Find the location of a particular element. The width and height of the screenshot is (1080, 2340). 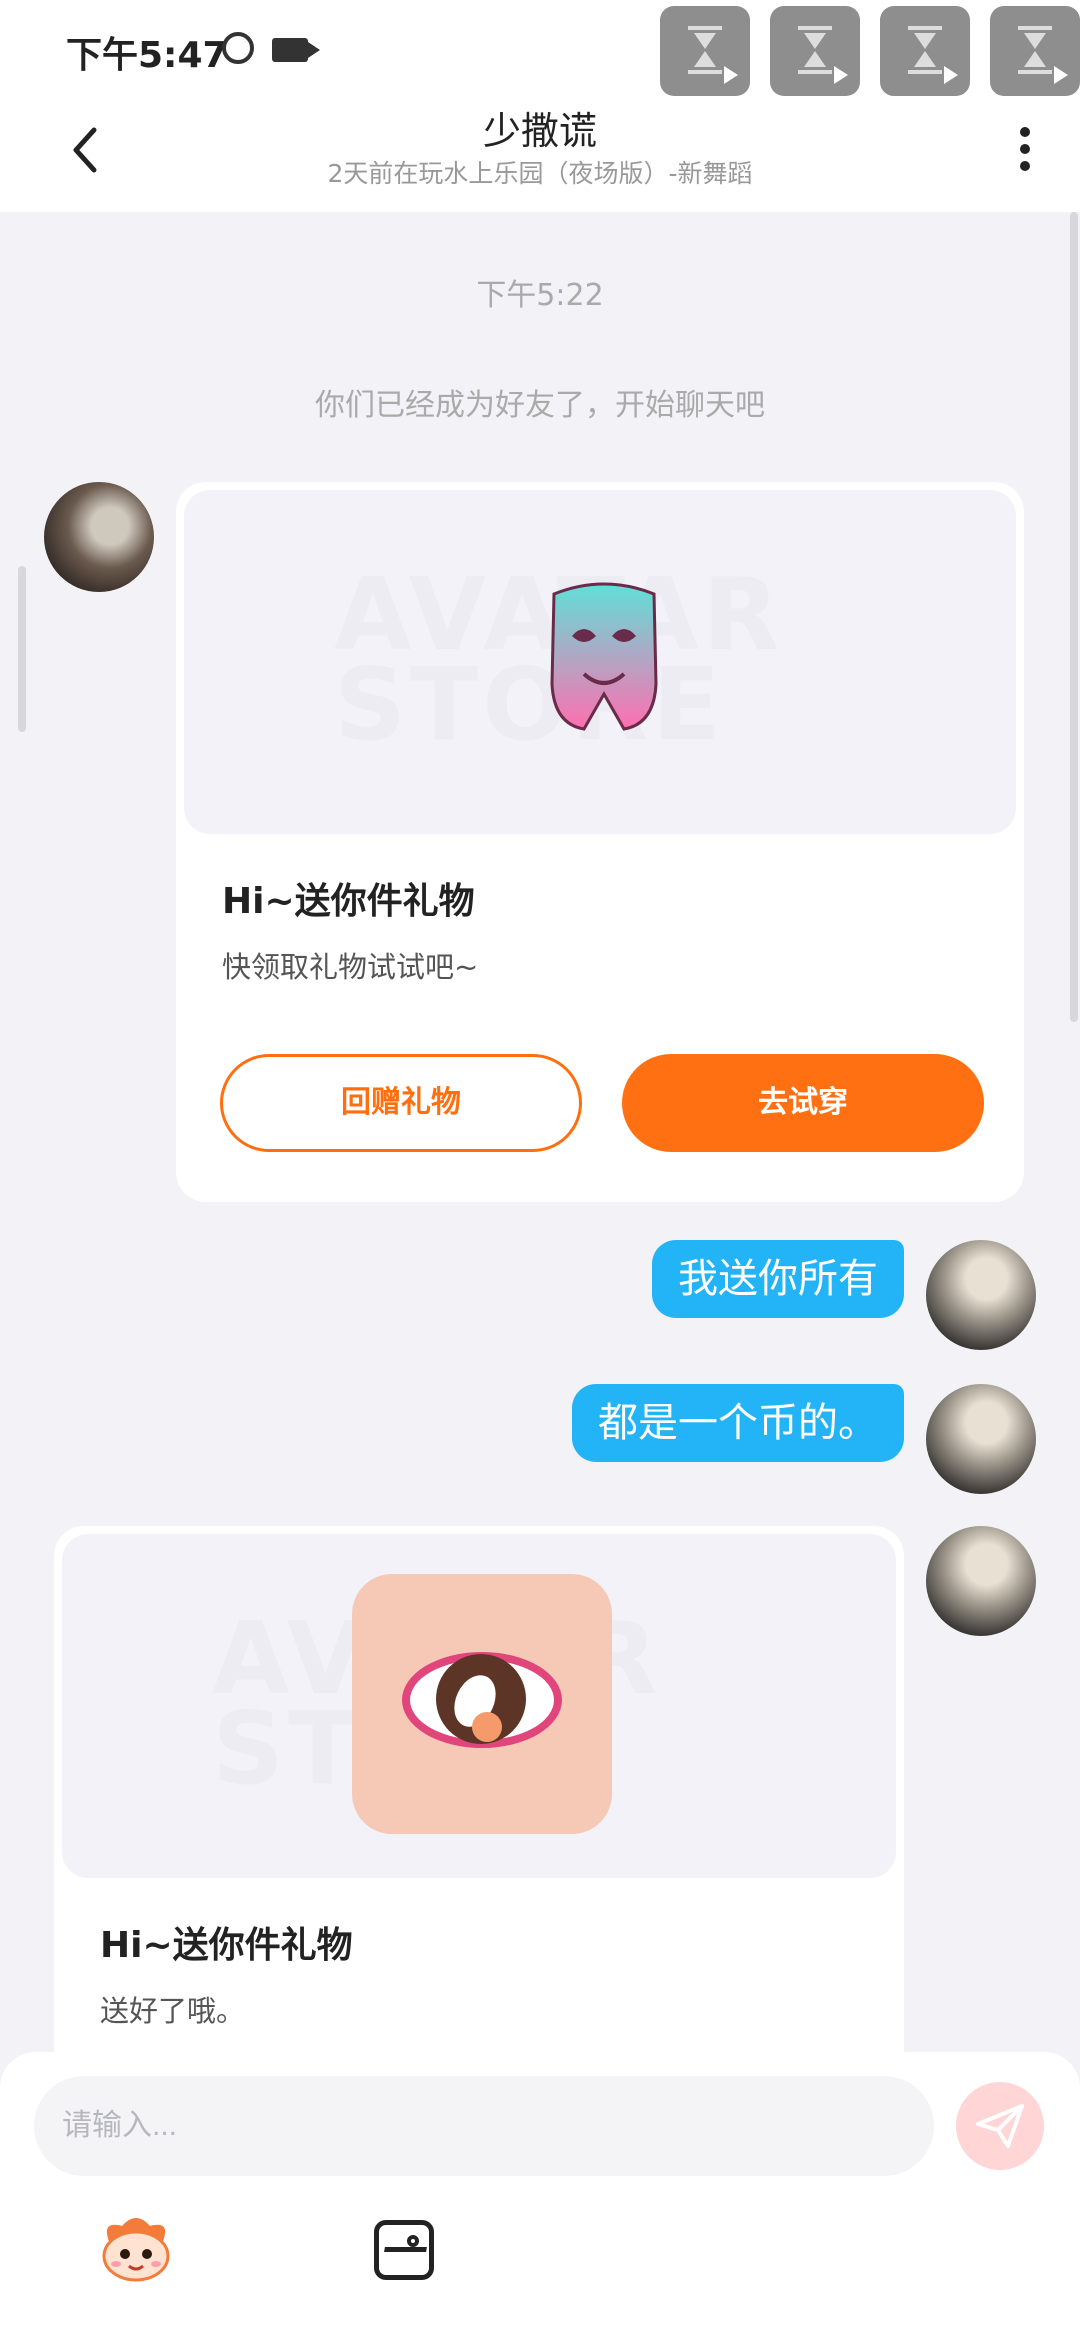

friend-avatar is located at coordinates (99, 537).